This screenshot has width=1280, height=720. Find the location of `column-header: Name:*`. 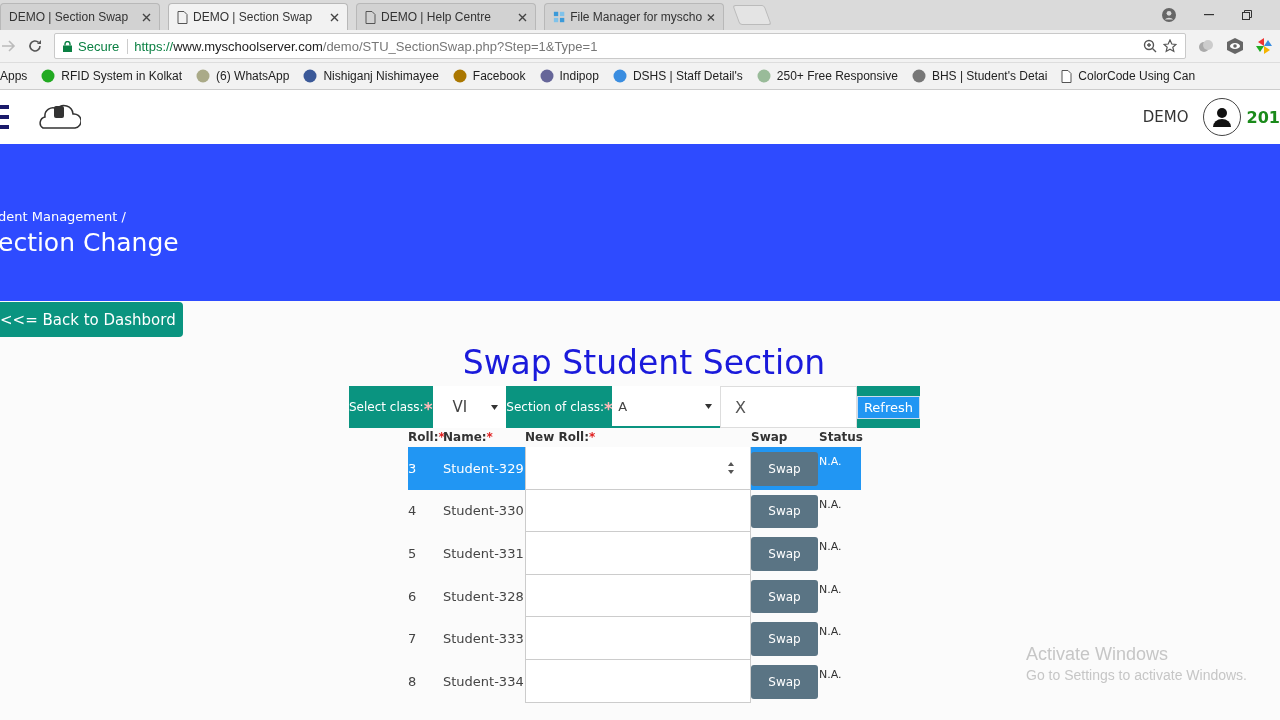

column-header: Name:* is located at coordinates (468, 438).